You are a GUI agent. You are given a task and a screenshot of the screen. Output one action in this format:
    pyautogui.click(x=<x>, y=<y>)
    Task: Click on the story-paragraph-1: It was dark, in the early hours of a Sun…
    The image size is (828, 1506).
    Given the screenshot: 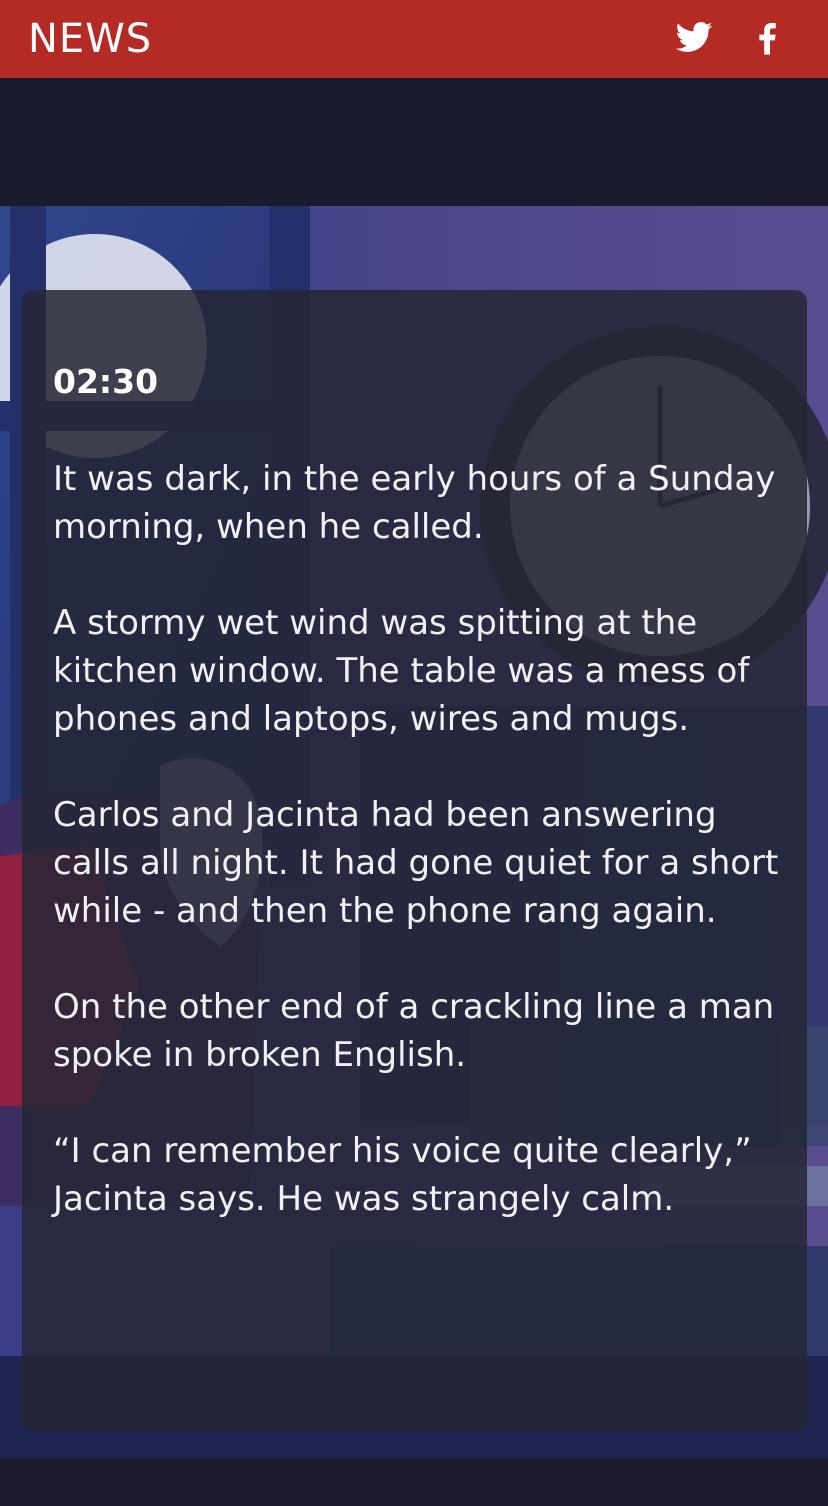 What is the action you would take?
    pyautogui.click(x=414, y=503)
    